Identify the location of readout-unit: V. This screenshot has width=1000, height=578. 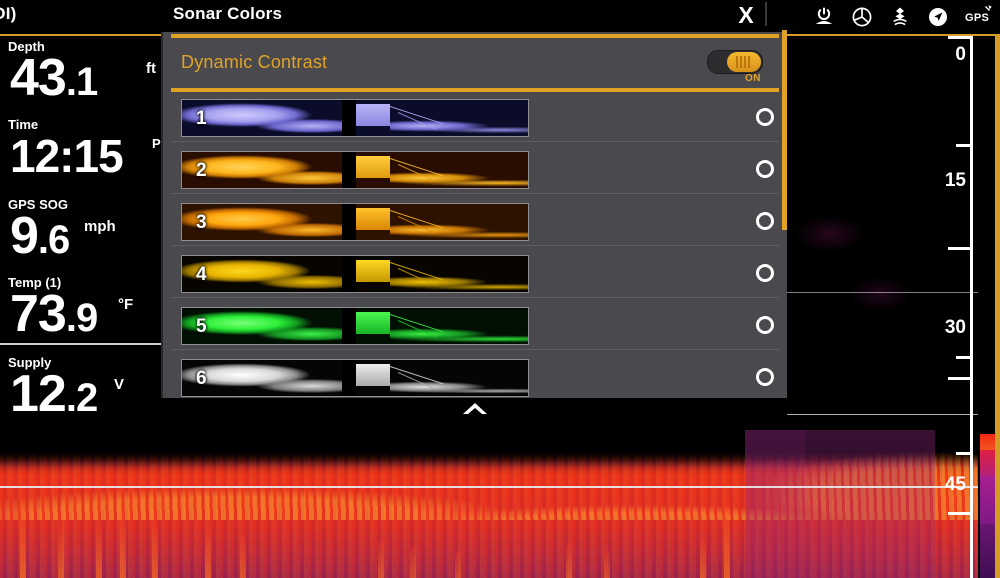
(119, 384).